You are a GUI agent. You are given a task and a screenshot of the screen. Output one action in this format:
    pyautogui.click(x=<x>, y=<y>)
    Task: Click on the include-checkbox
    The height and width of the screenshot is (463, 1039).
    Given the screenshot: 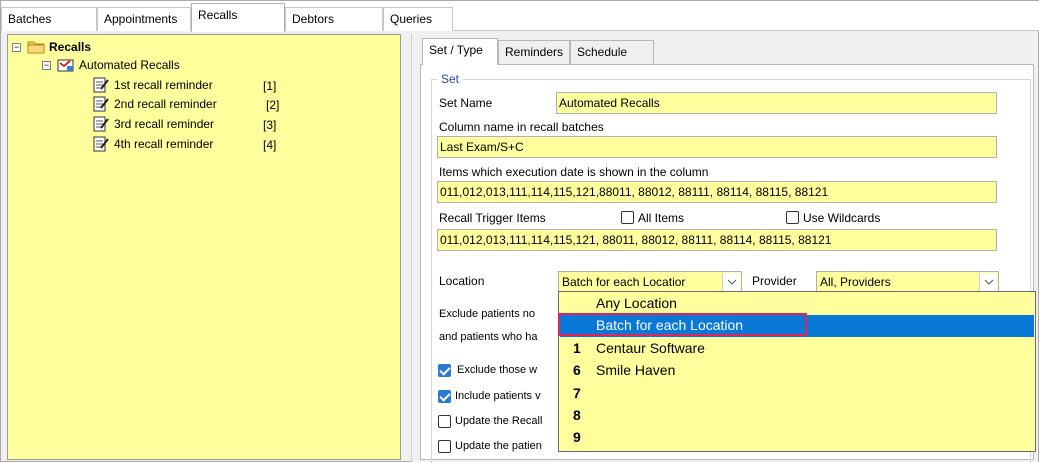 What is the action you would take?
    pyautogui.click(x=444, y=396)
    